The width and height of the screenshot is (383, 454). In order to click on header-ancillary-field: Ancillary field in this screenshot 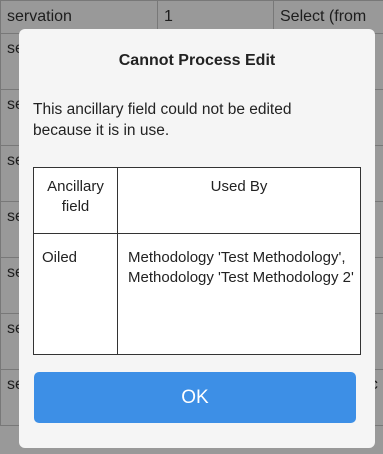, I will do `click(75, 200)`.